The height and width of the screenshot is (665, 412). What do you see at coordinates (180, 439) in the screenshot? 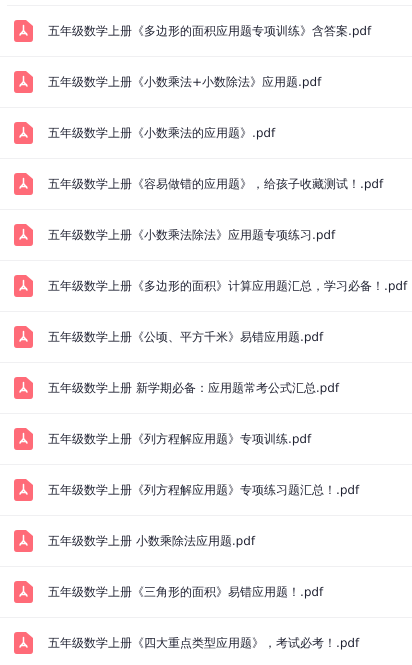
I see `file-name: 五年级数学上册《列方程解应用题》专项训练.pdf` at bounding box center [180, 439].